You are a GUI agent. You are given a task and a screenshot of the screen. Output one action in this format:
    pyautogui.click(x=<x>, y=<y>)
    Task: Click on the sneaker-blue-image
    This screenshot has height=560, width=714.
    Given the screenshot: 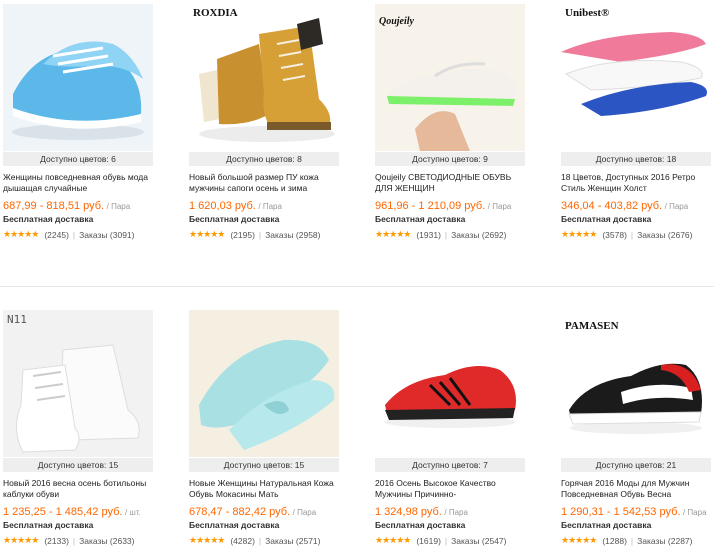 What is the action you would take?
    pyautogui.click(x=78, y=90)
    